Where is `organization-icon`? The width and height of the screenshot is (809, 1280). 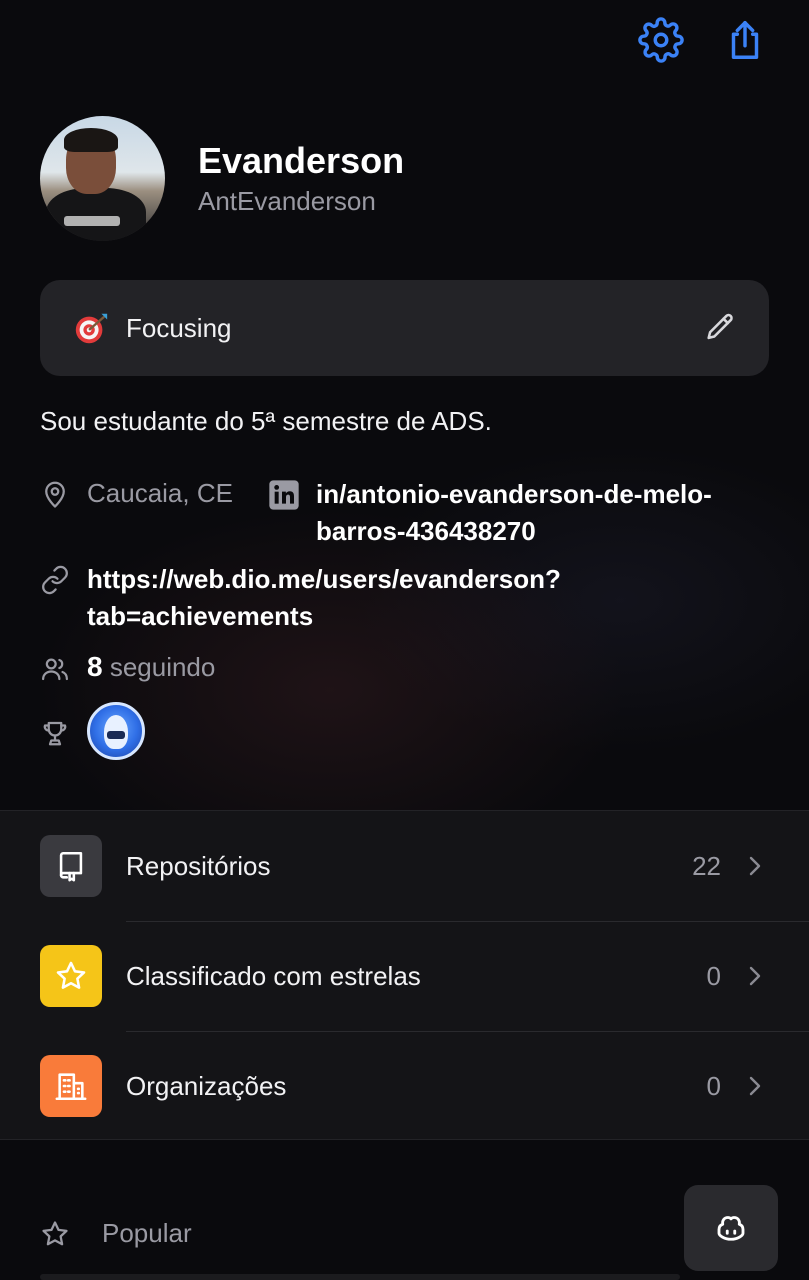
organization-icon is located at coordinates (71, 1087).